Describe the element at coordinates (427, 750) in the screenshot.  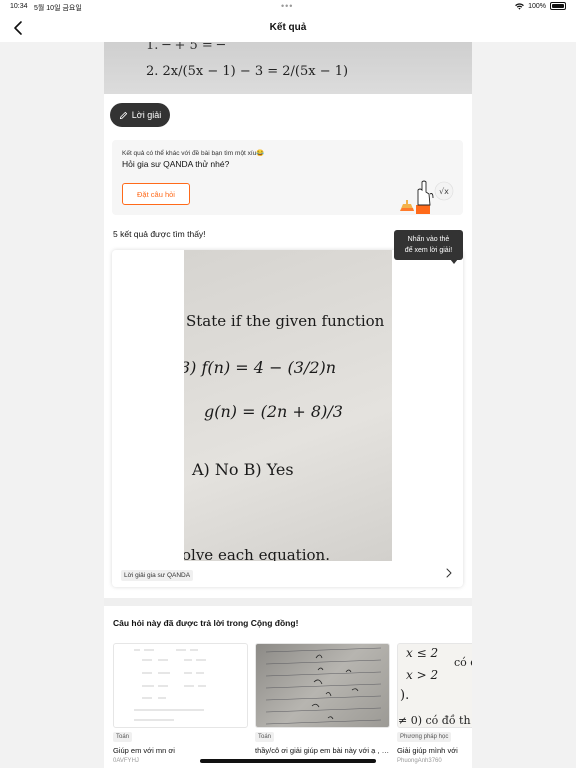
I see `community-item-text: Giải giúp mình với` at that location.